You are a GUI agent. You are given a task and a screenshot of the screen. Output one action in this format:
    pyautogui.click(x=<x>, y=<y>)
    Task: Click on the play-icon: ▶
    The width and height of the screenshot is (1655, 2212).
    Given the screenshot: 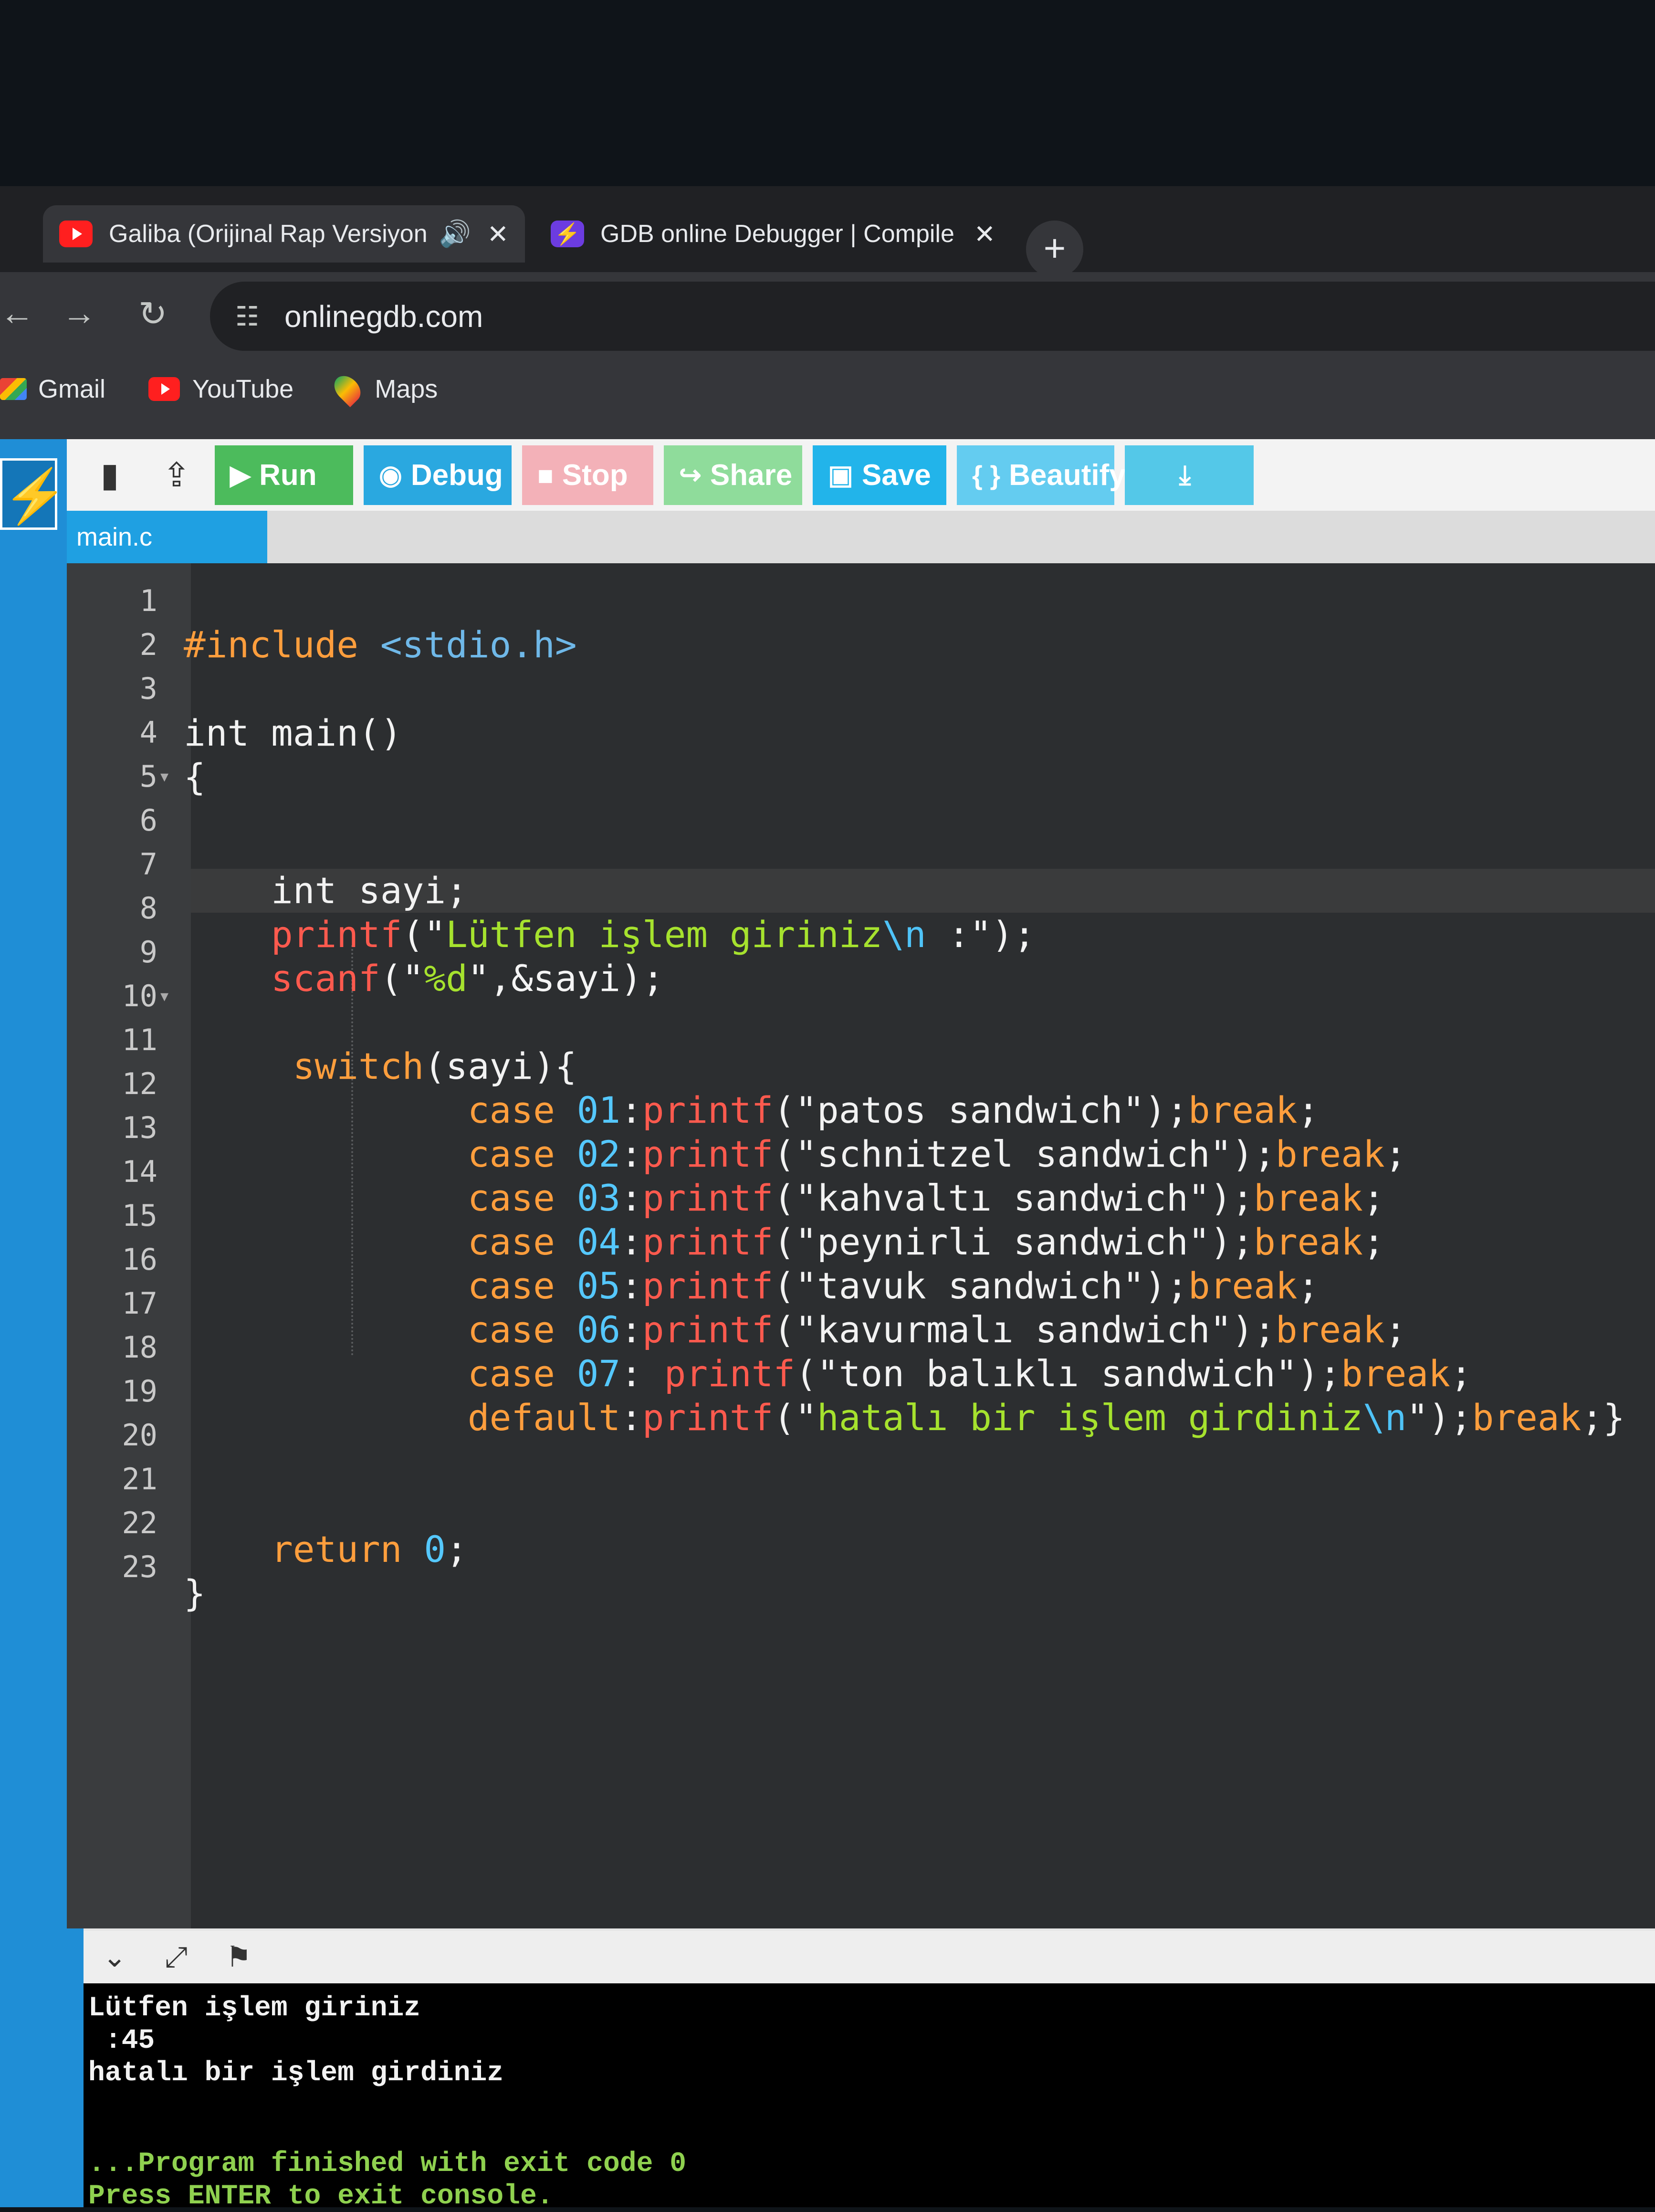 What is the action you would take?
    pyautogui.click(x=240, y=475)
    